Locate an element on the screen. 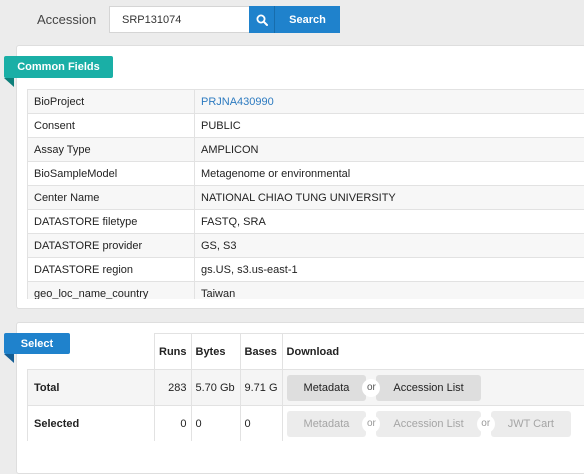 The width and height of the screenshot is (584, 474). field-value: PUBLIC is located at coordinates (389, 125).